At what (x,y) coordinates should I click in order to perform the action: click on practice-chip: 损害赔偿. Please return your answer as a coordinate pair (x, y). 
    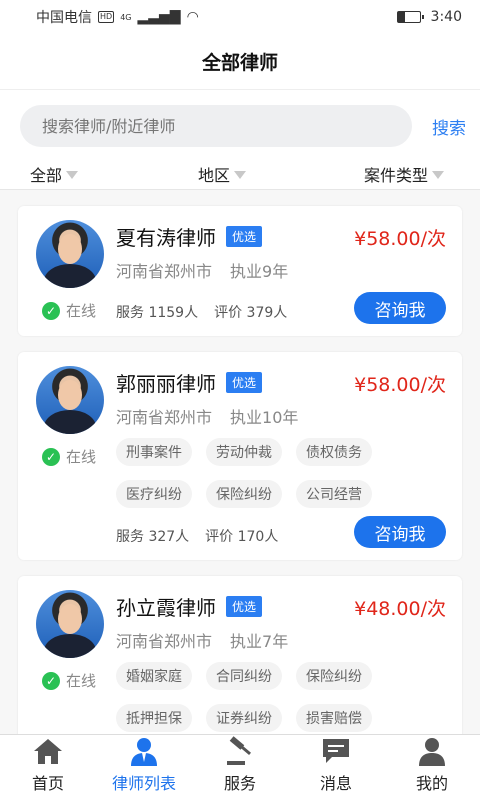
    Looking at the image, I should click on (334, 718).